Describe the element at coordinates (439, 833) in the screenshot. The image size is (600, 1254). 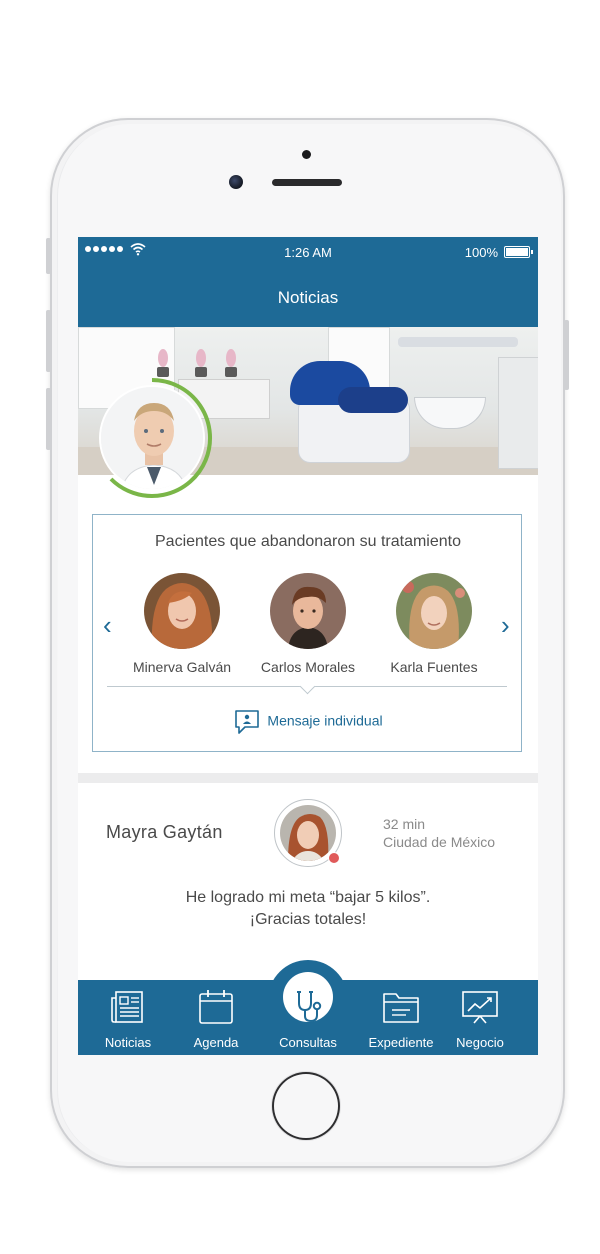
I see `post-meta: 32 min Ciudad de México` at that location.